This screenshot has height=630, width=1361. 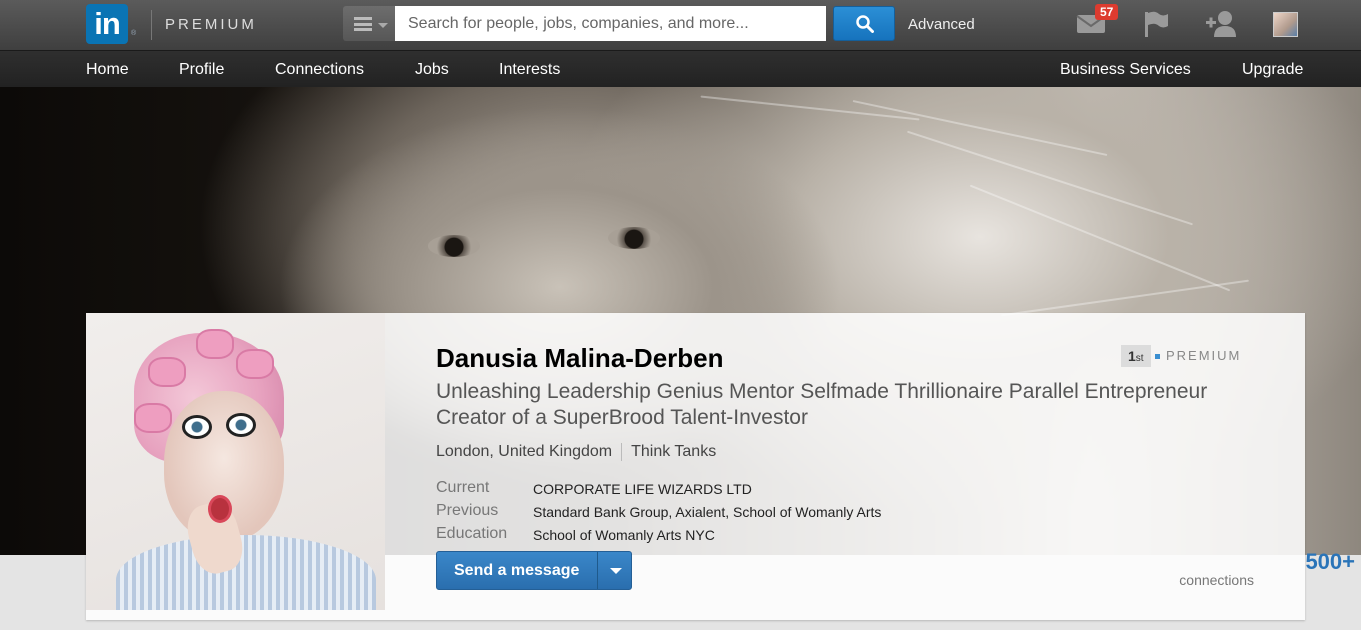 What do you see at coordinates (941, 24) in the screenshot?
I see `advanced-search-link: Advanced` at bounding box center [941, 24].